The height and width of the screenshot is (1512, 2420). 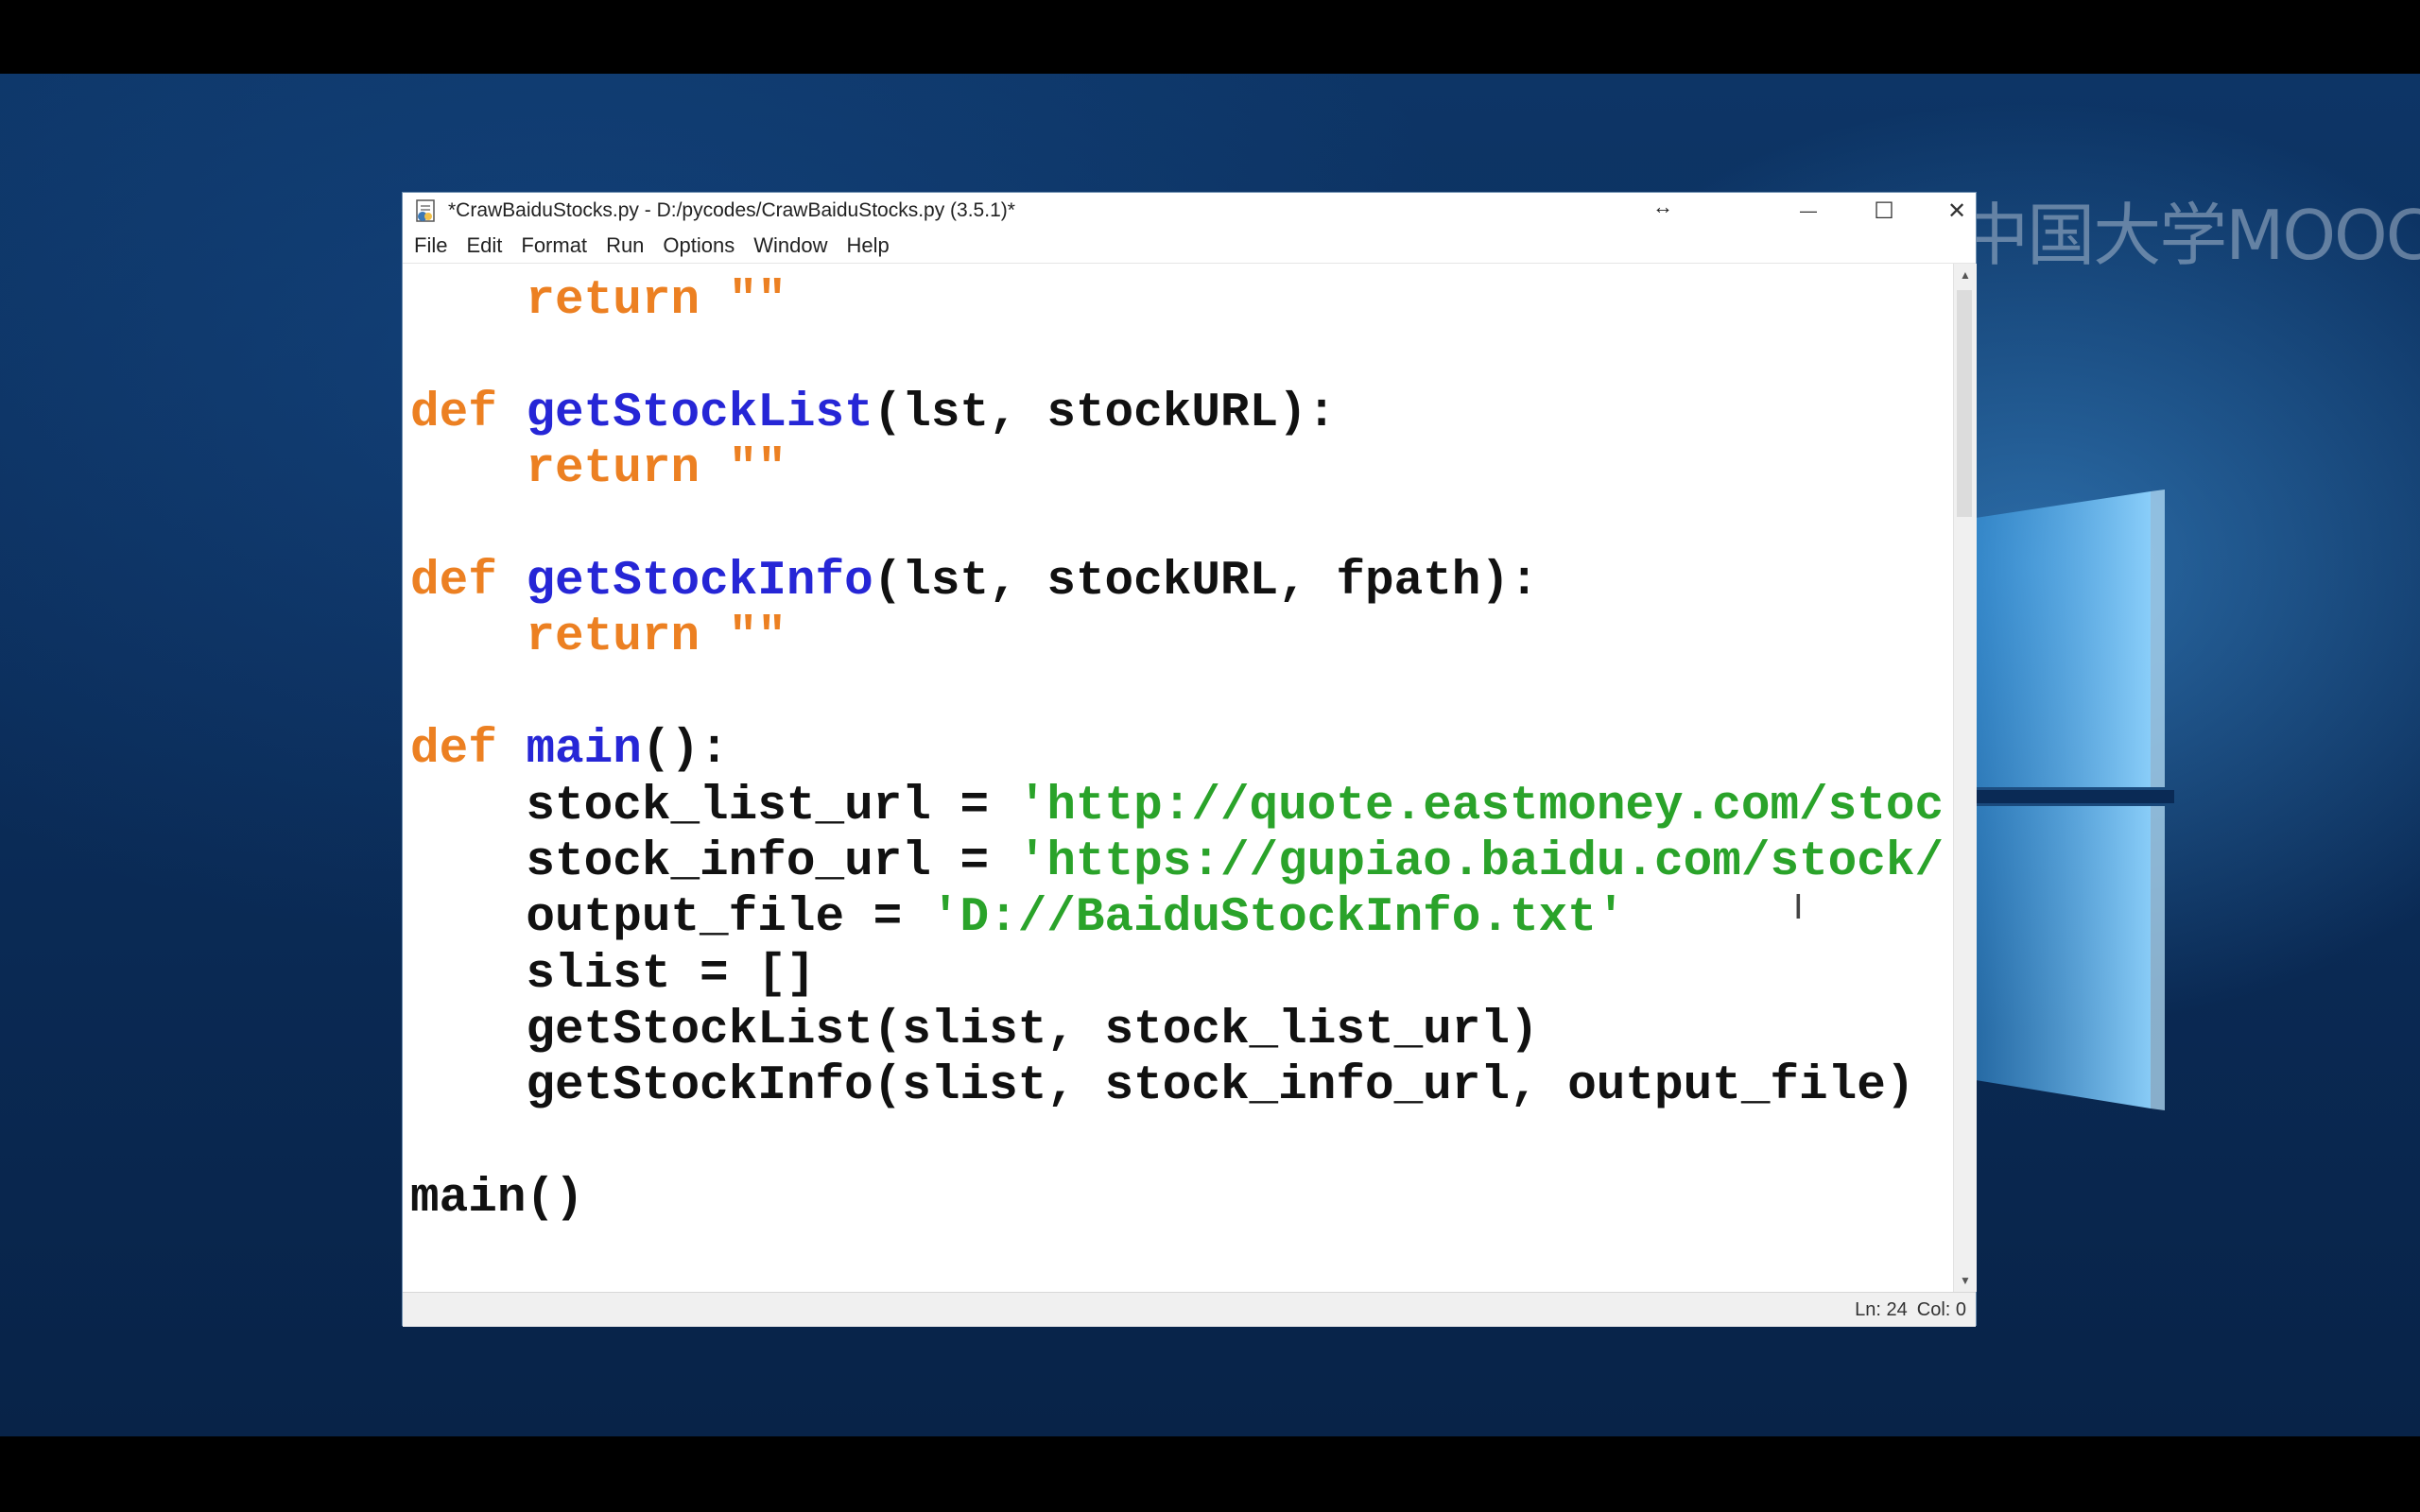 What do you see at coordinates (1278, 918) in the screenshot?
I see `code-token: 'D://BaiduStockInfo.txt'` at bounding box center [1278, 918].